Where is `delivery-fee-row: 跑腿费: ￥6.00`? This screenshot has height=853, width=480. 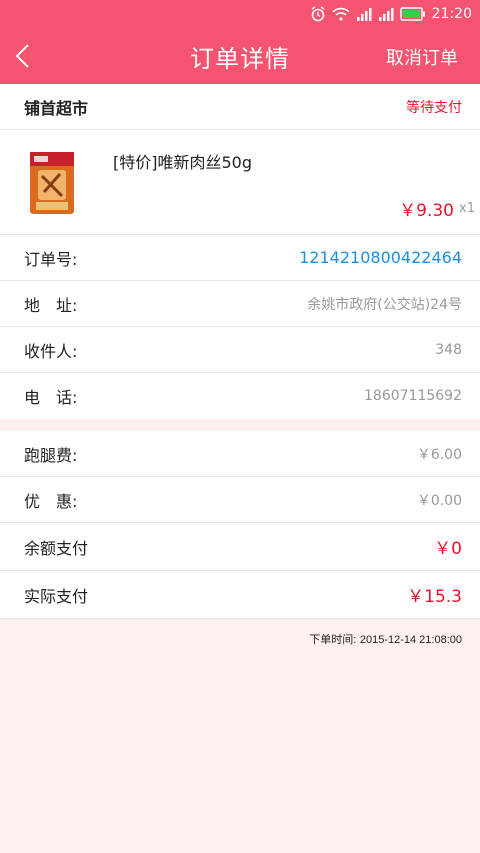
delivery-fee-row: 跑腿费: ￥6.00 is located at coordinates (240, 454).